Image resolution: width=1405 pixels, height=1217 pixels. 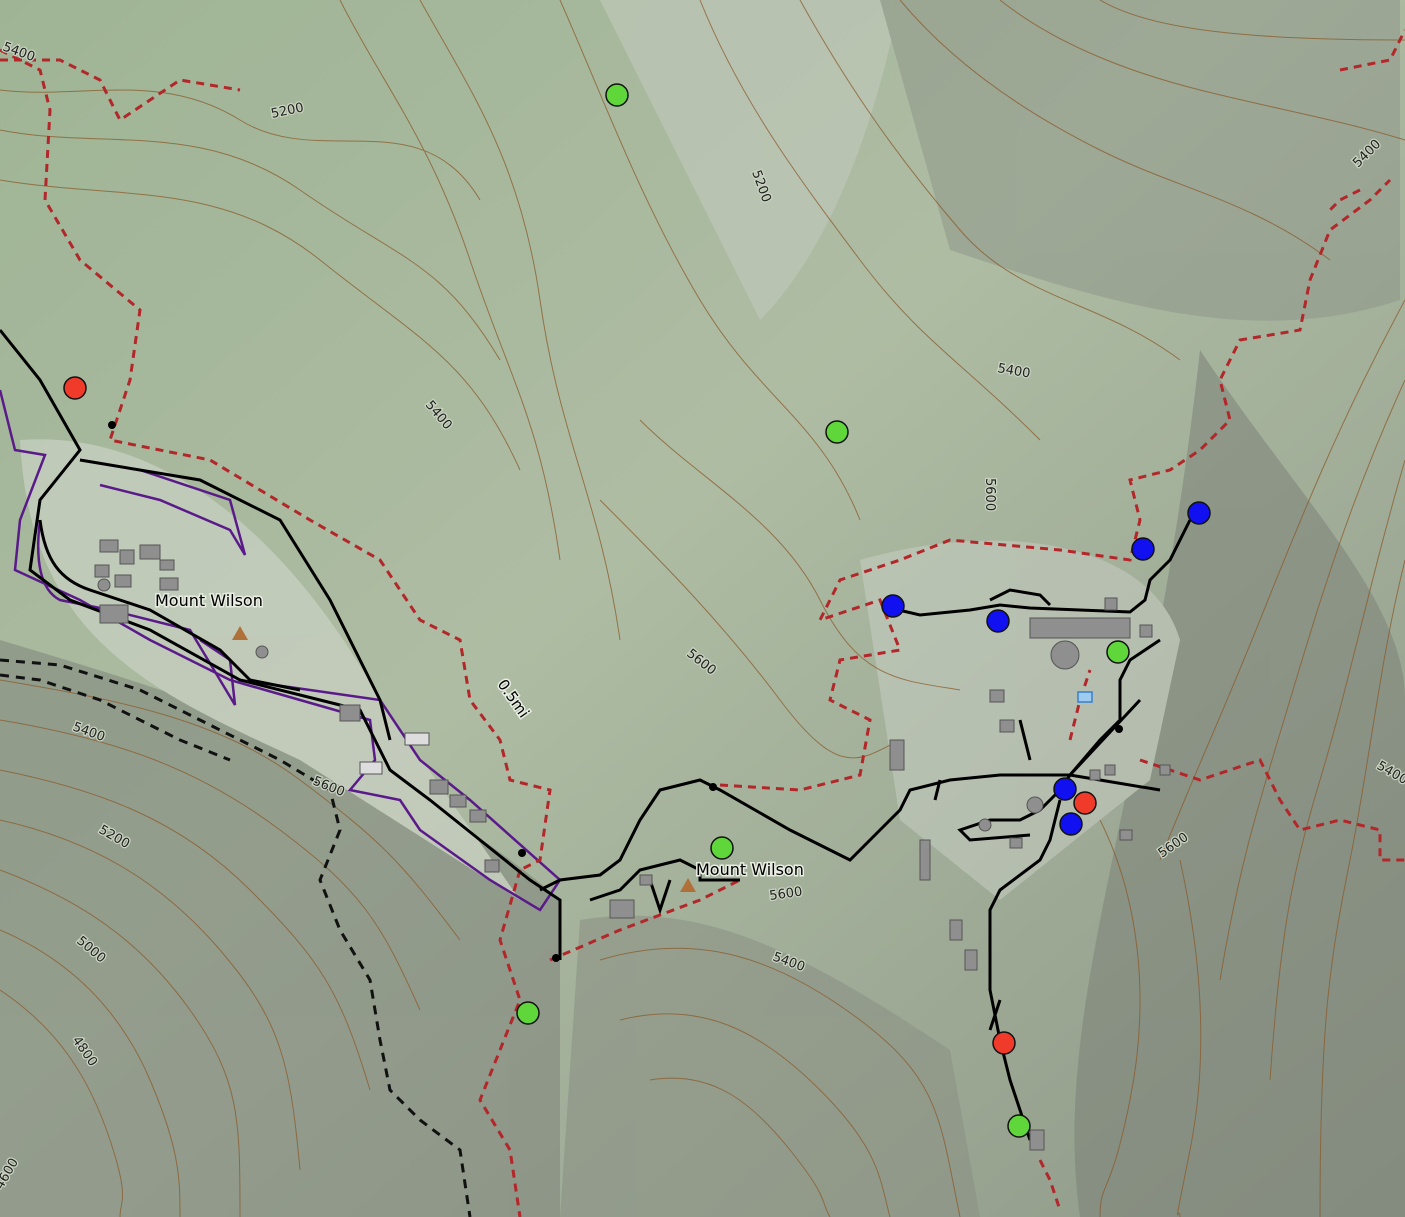 I want to click on water, so click(x=1085, y=697).